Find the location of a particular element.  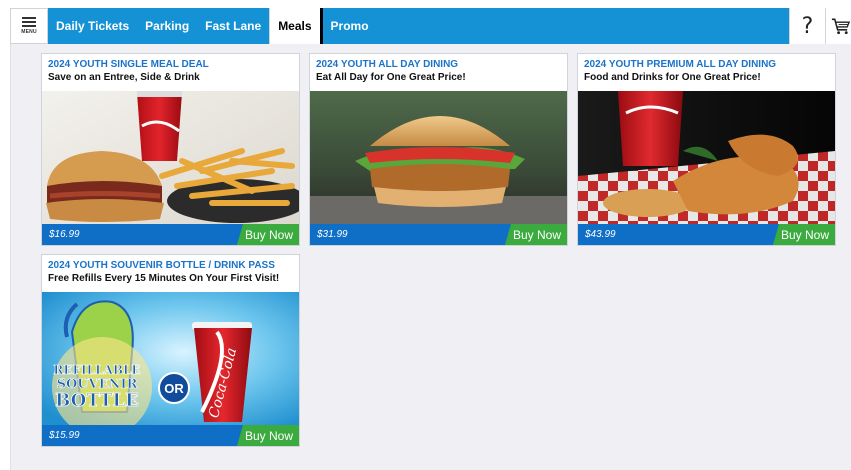

burger-fries-image is located at coordinates (170, 157).